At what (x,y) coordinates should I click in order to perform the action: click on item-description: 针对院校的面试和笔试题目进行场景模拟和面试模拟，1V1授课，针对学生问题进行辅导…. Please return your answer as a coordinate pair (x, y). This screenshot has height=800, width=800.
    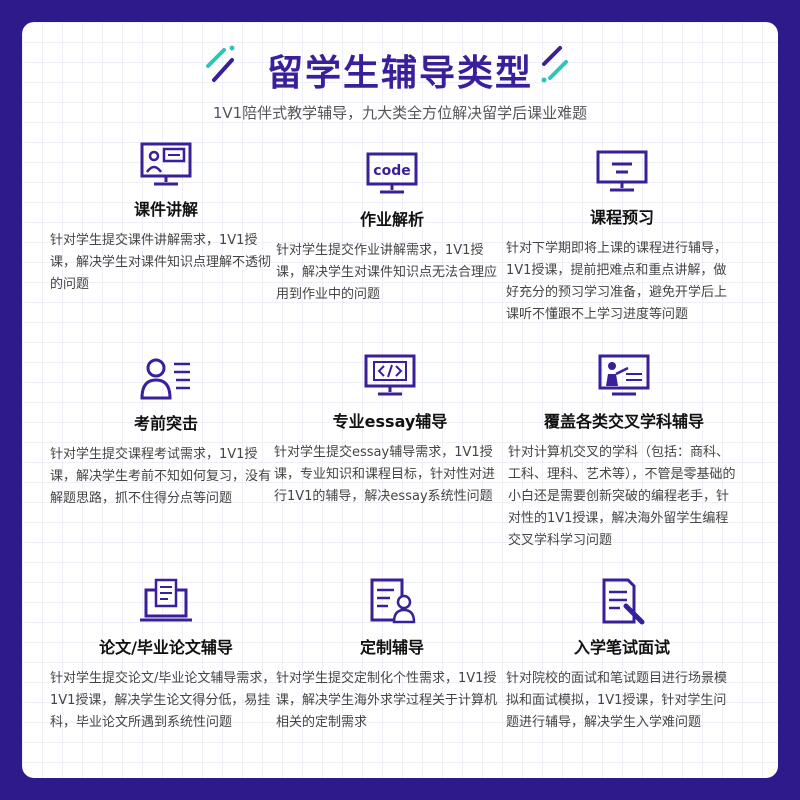
    Looking at the image, I should click on (617, 700).